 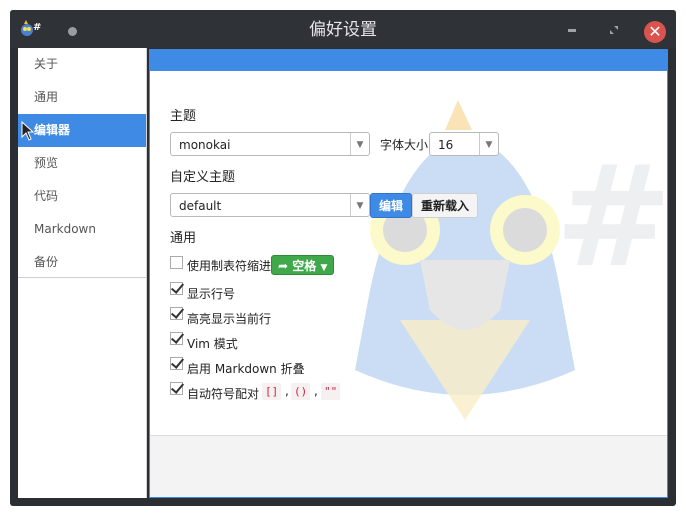 What do you see at coordinates (176, 288) in the screenshot?
I see `show-line-numbers-checkbox` at bounding box center [176, 288].